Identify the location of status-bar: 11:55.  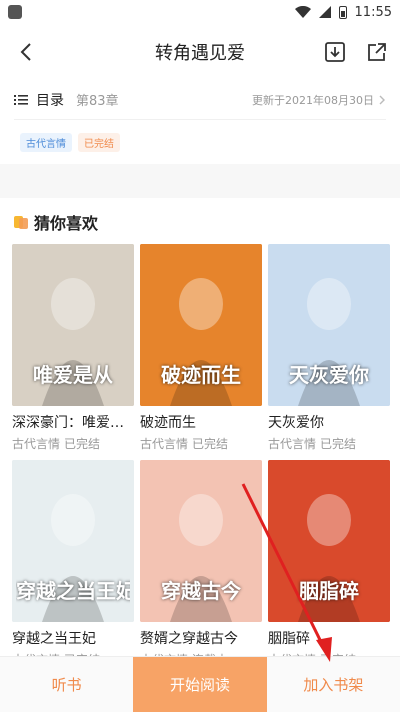
(200, 12).